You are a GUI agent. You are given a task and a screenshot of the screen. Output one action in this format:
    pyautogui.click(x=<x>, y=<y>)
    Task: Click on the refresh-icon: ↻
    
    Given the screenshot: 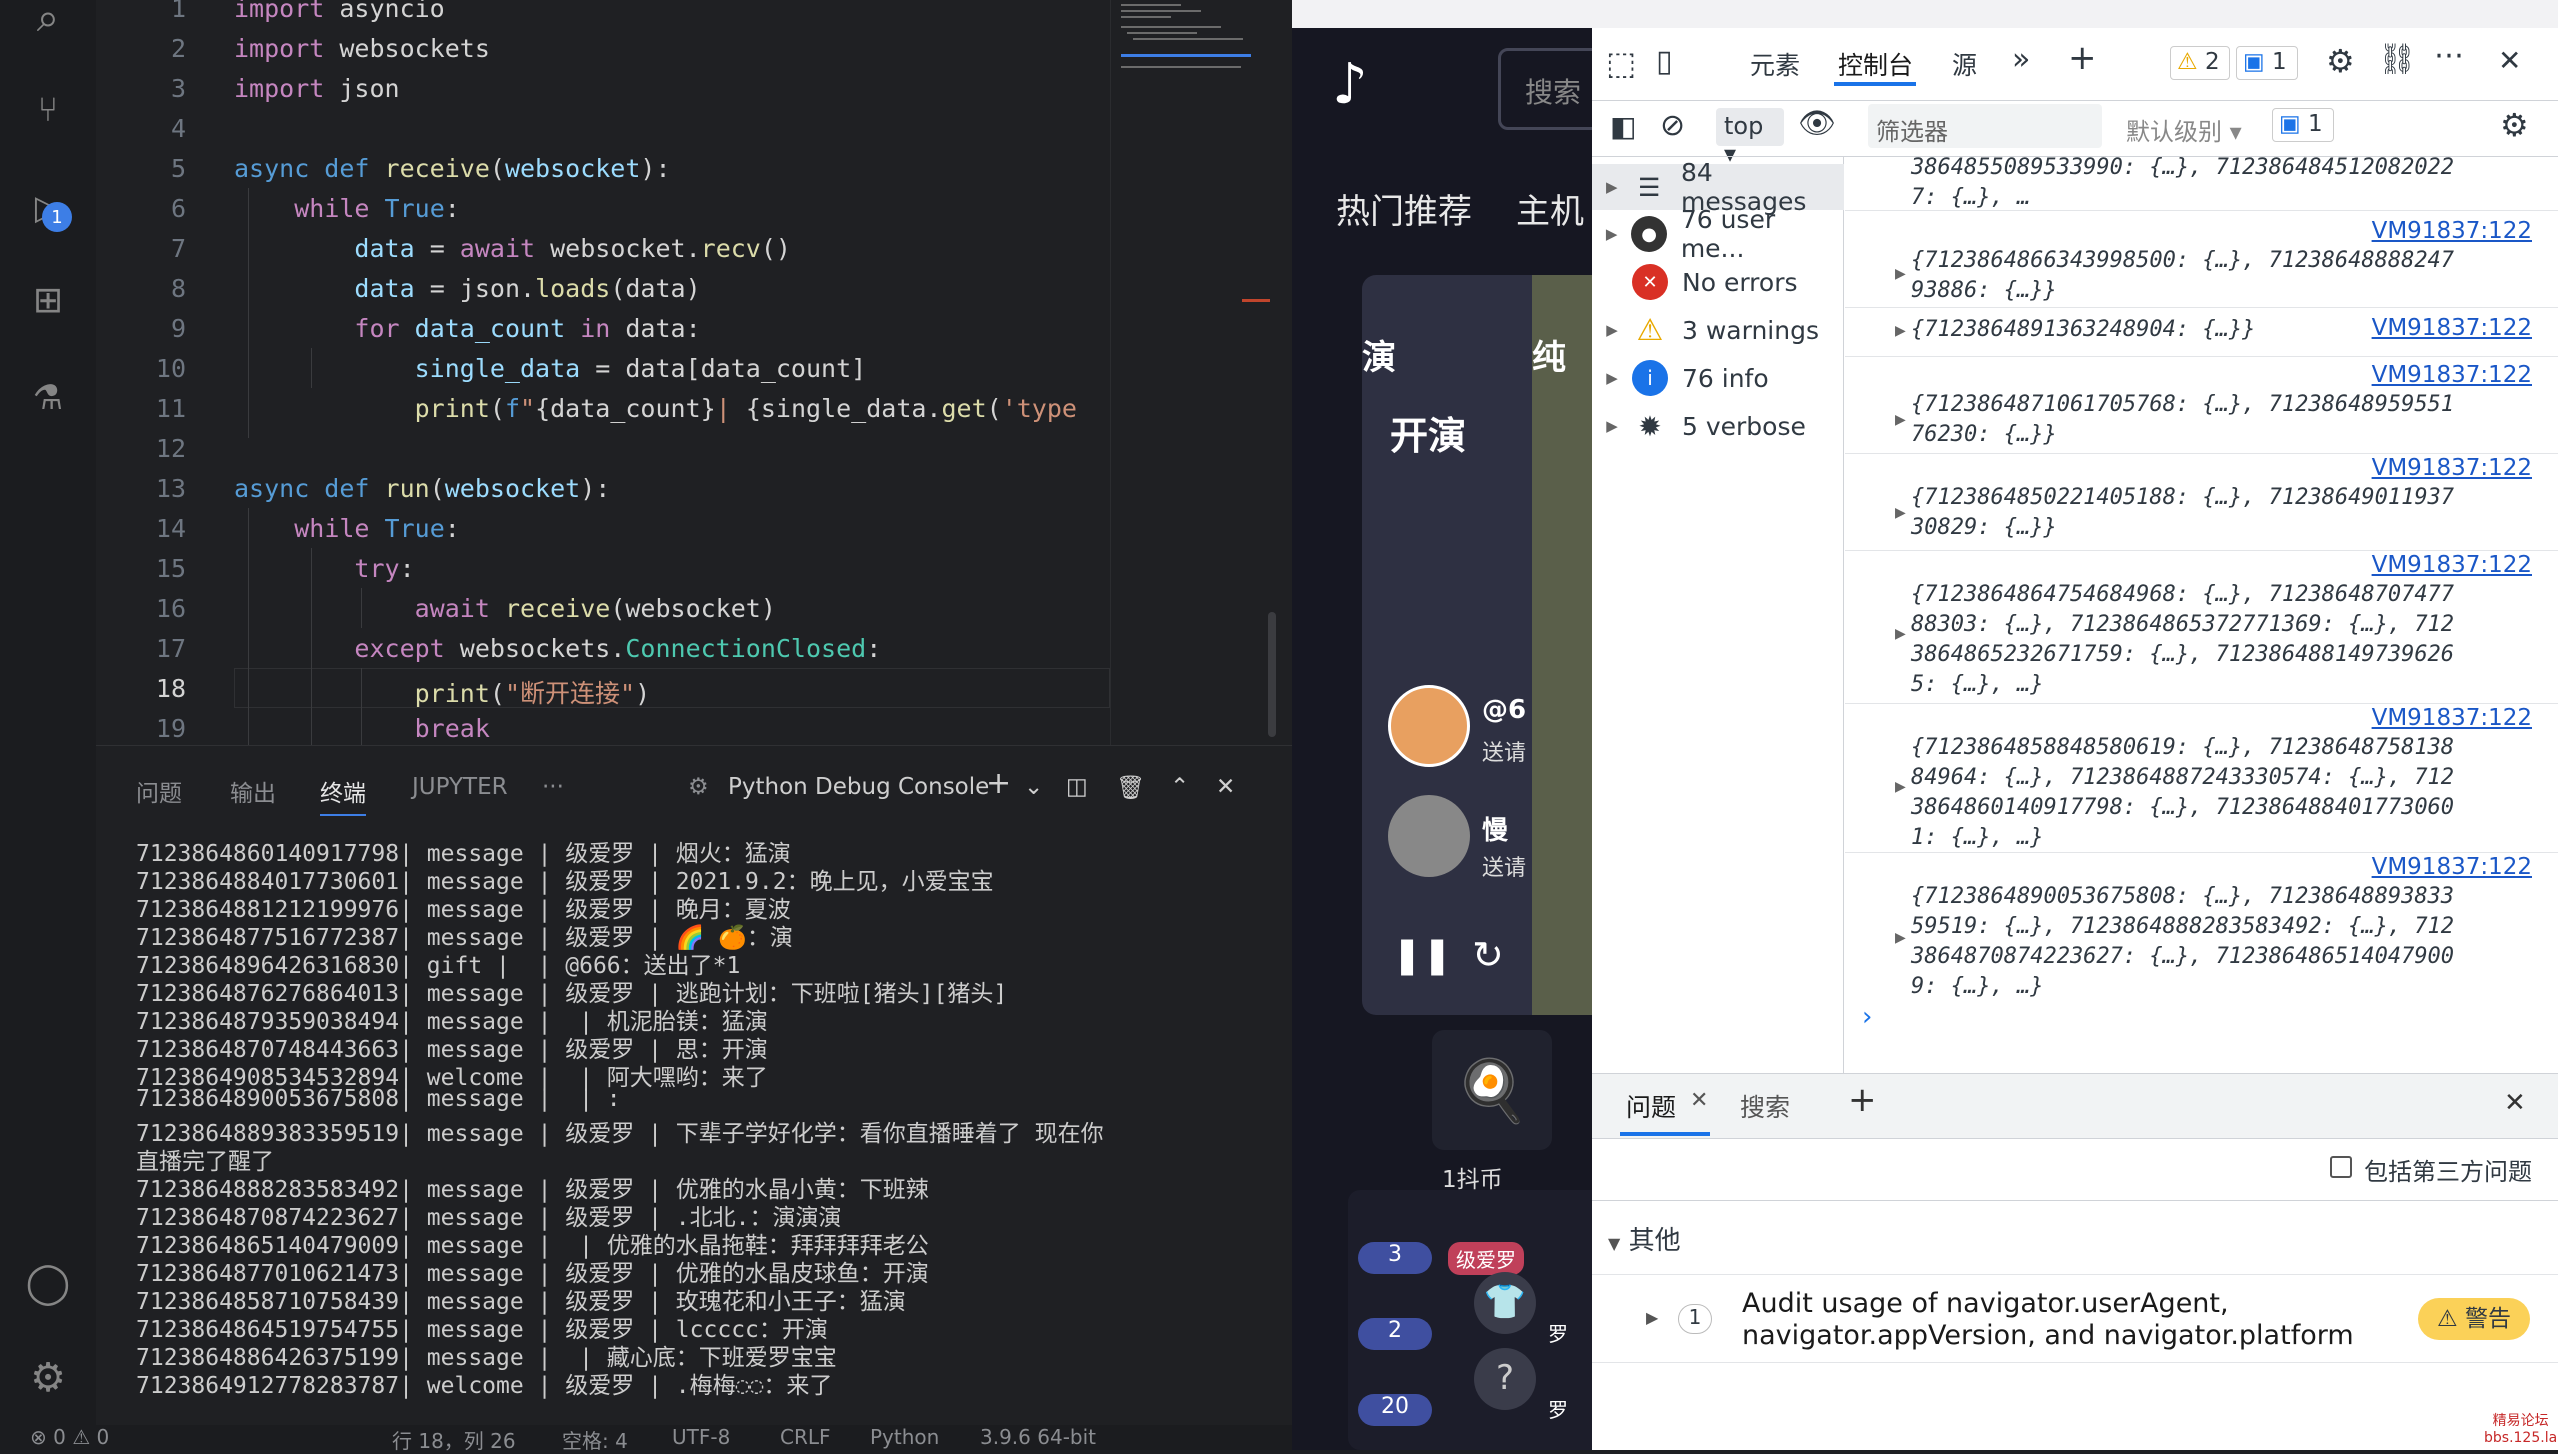 What is the action you would take?
    pyautogui.click(x=1488, y=955)
    